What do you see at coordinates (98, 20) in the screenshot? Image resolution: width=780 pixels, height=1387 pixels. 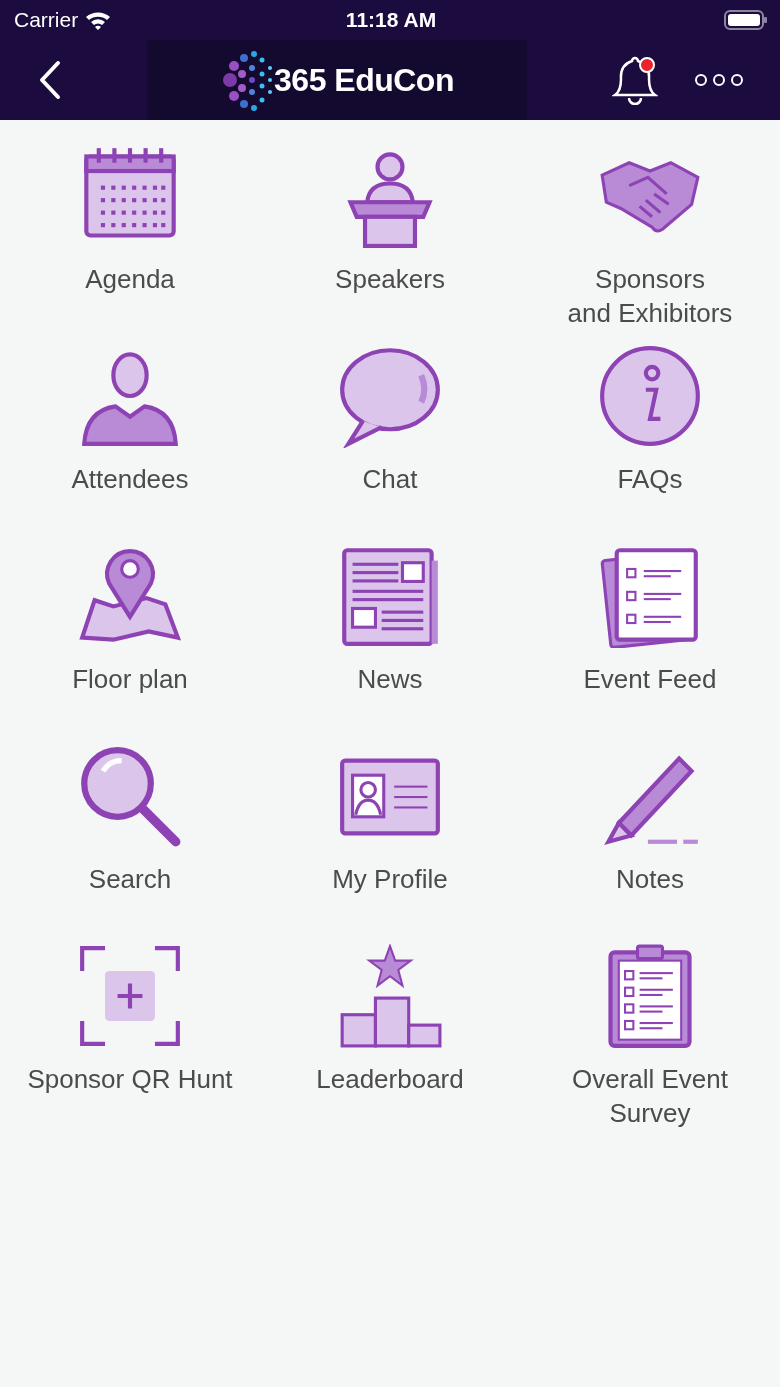 I see `wifi-icon` at bounding box center [98, 20].